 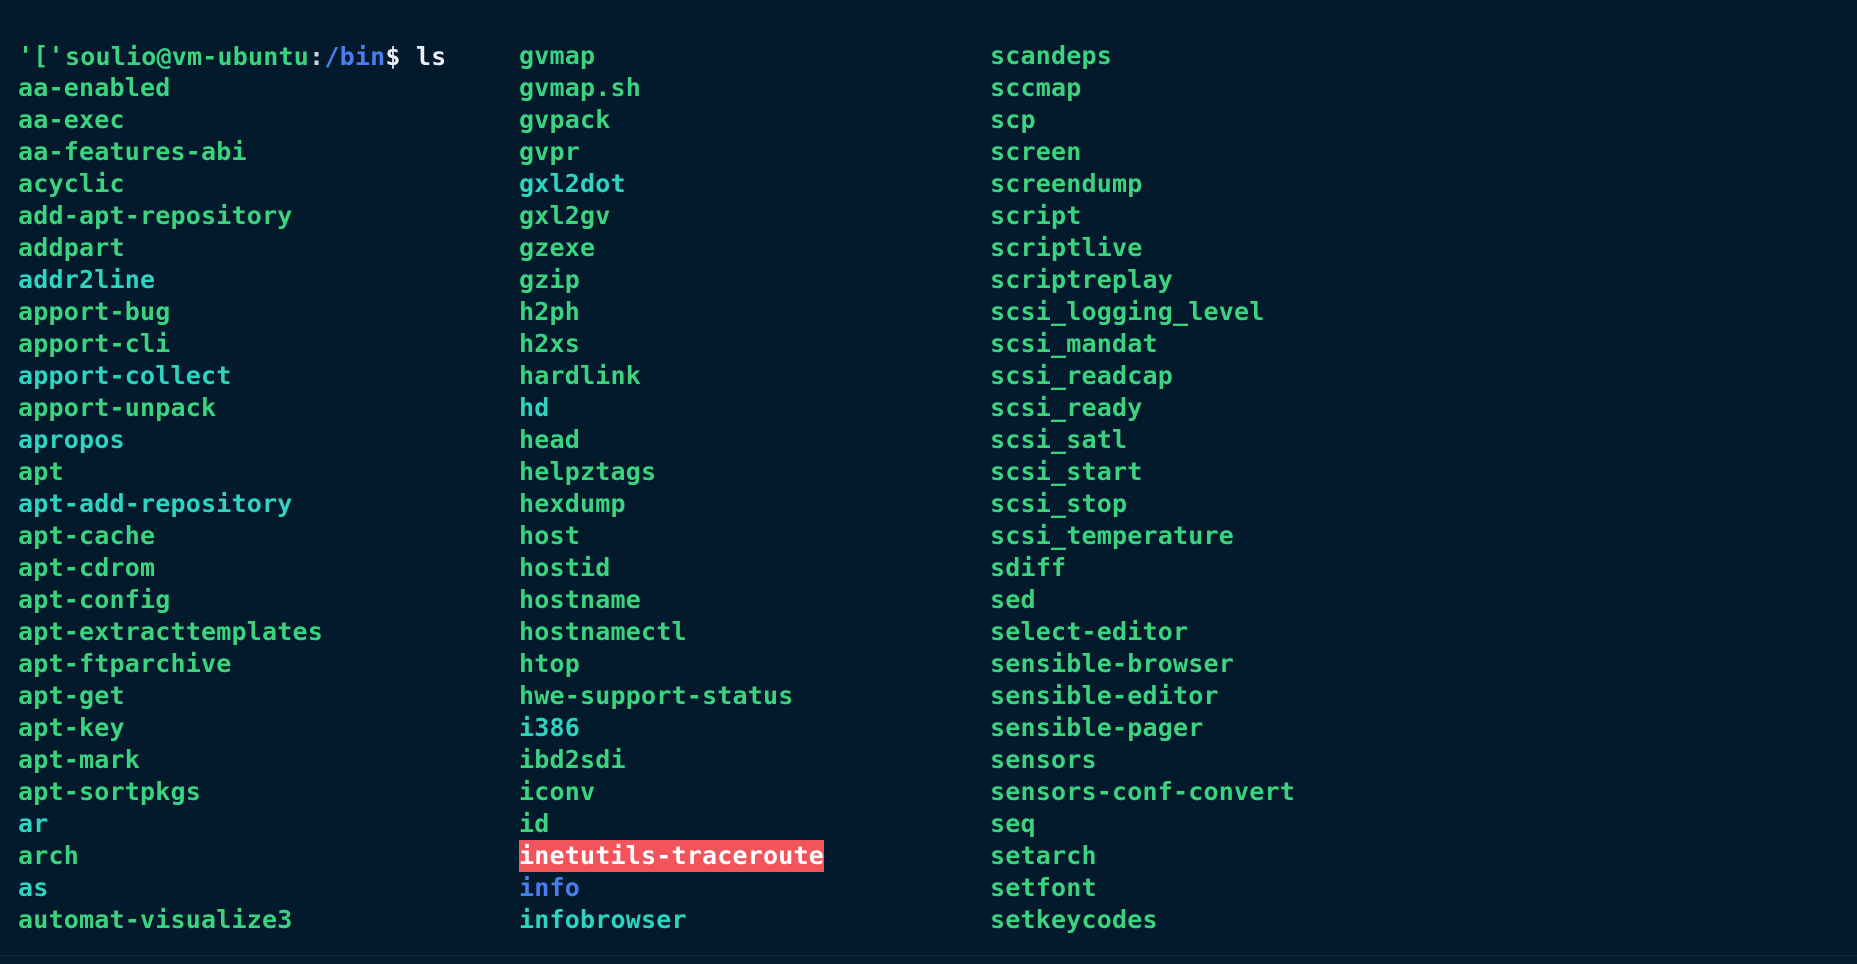 What do you see at coordinates (33, 887) in the screenshot?
I see `ls-entry-as: as` at bounding box center [33, 887].